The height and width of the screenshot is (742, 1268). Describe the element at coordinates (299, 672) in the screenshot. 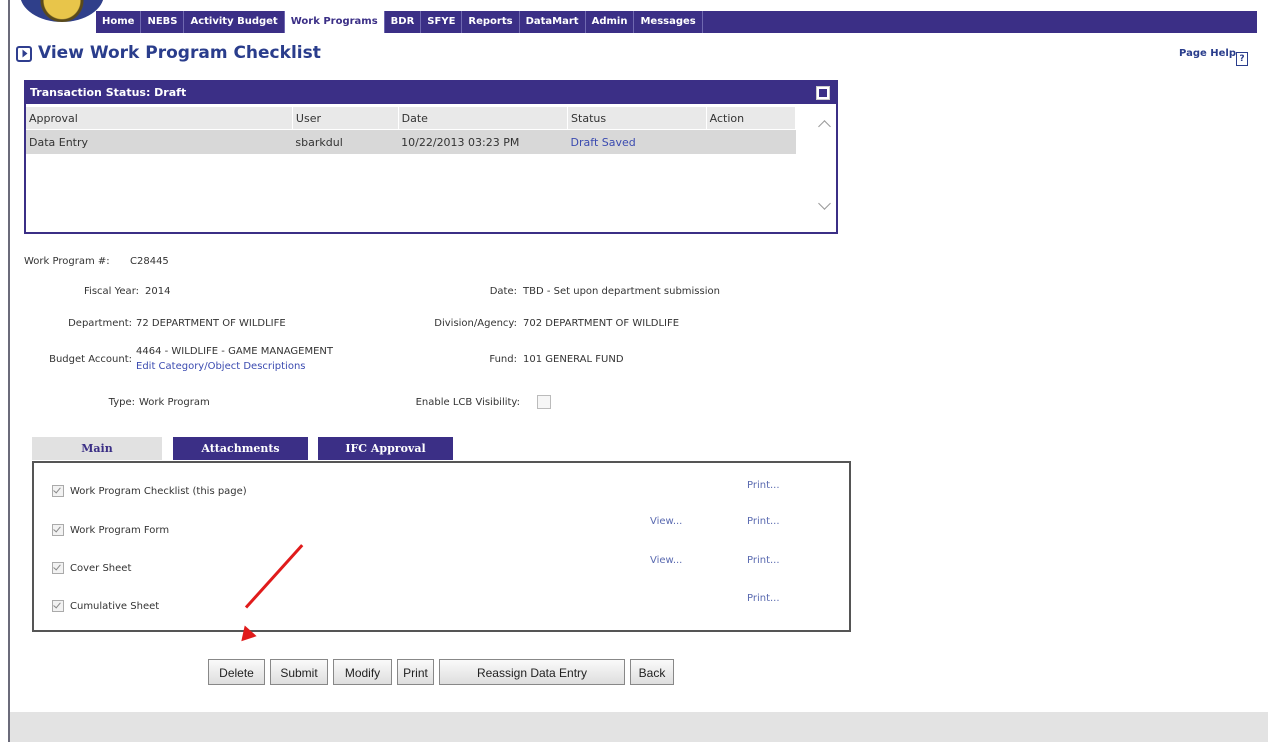

I see `submit-button: Submit` at that location.